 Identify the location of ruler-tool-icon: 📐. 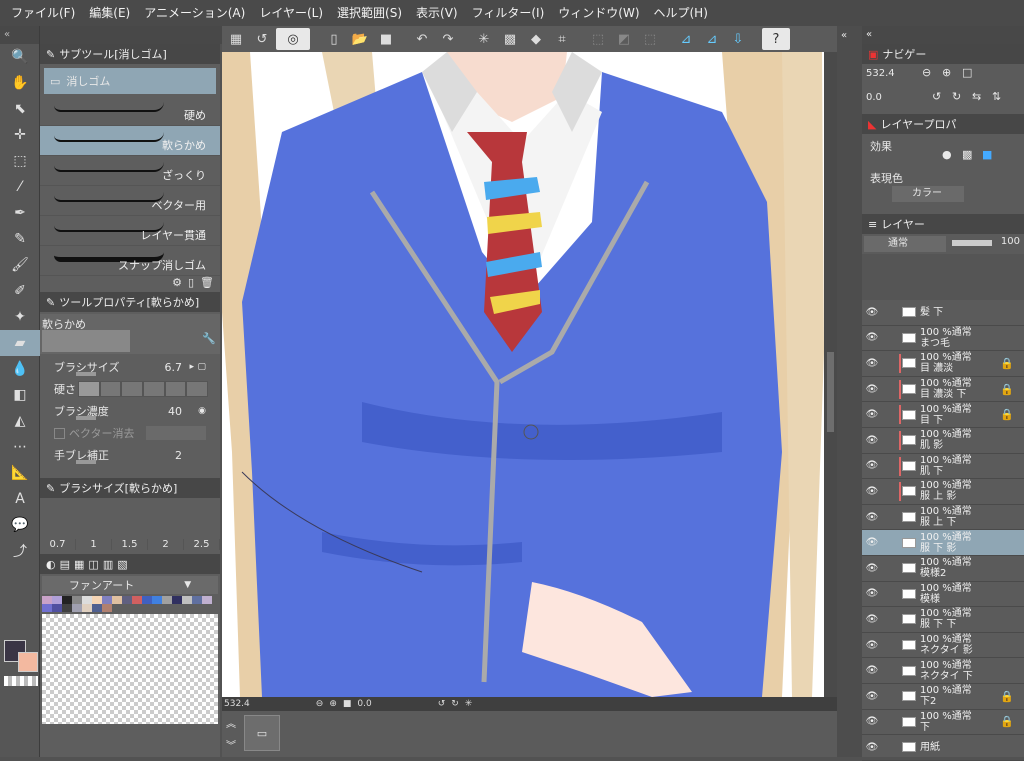
(20, 473).